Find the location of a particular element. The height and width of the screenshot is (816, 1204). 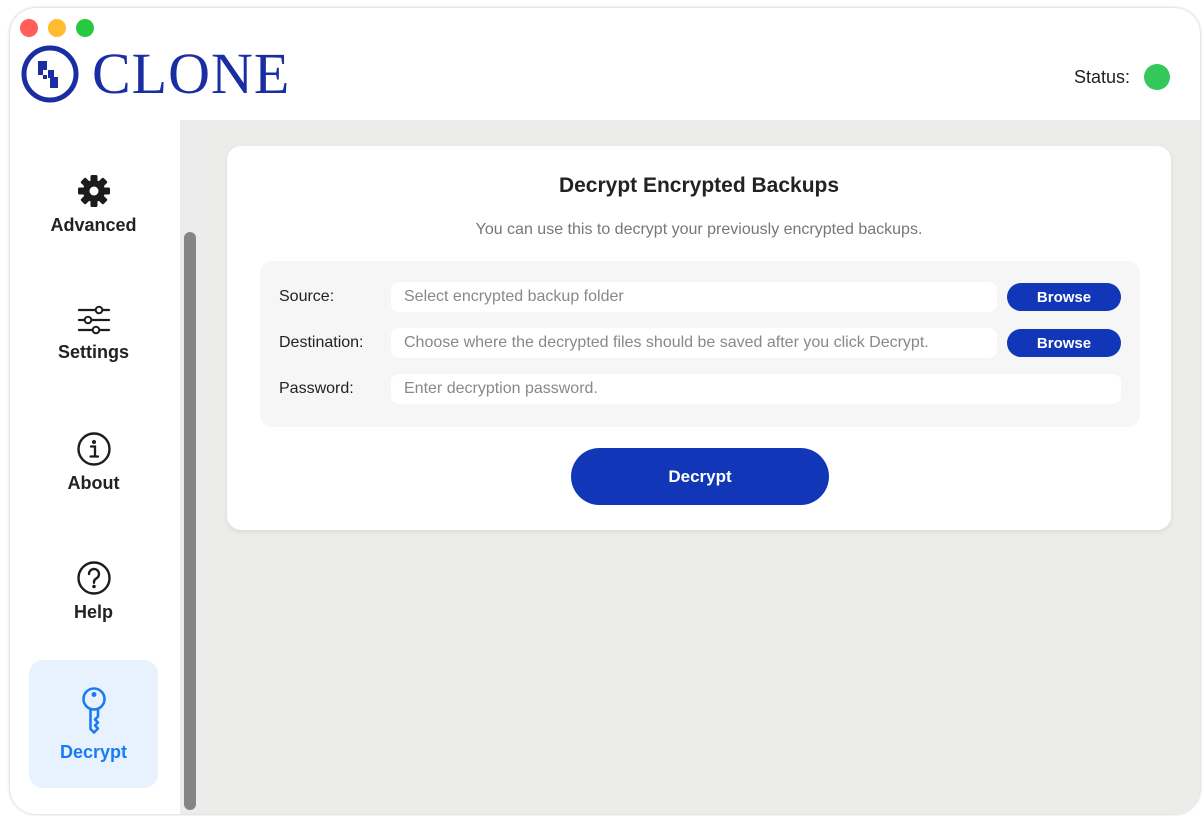

gear-icon is located at coordinates (93, 190).